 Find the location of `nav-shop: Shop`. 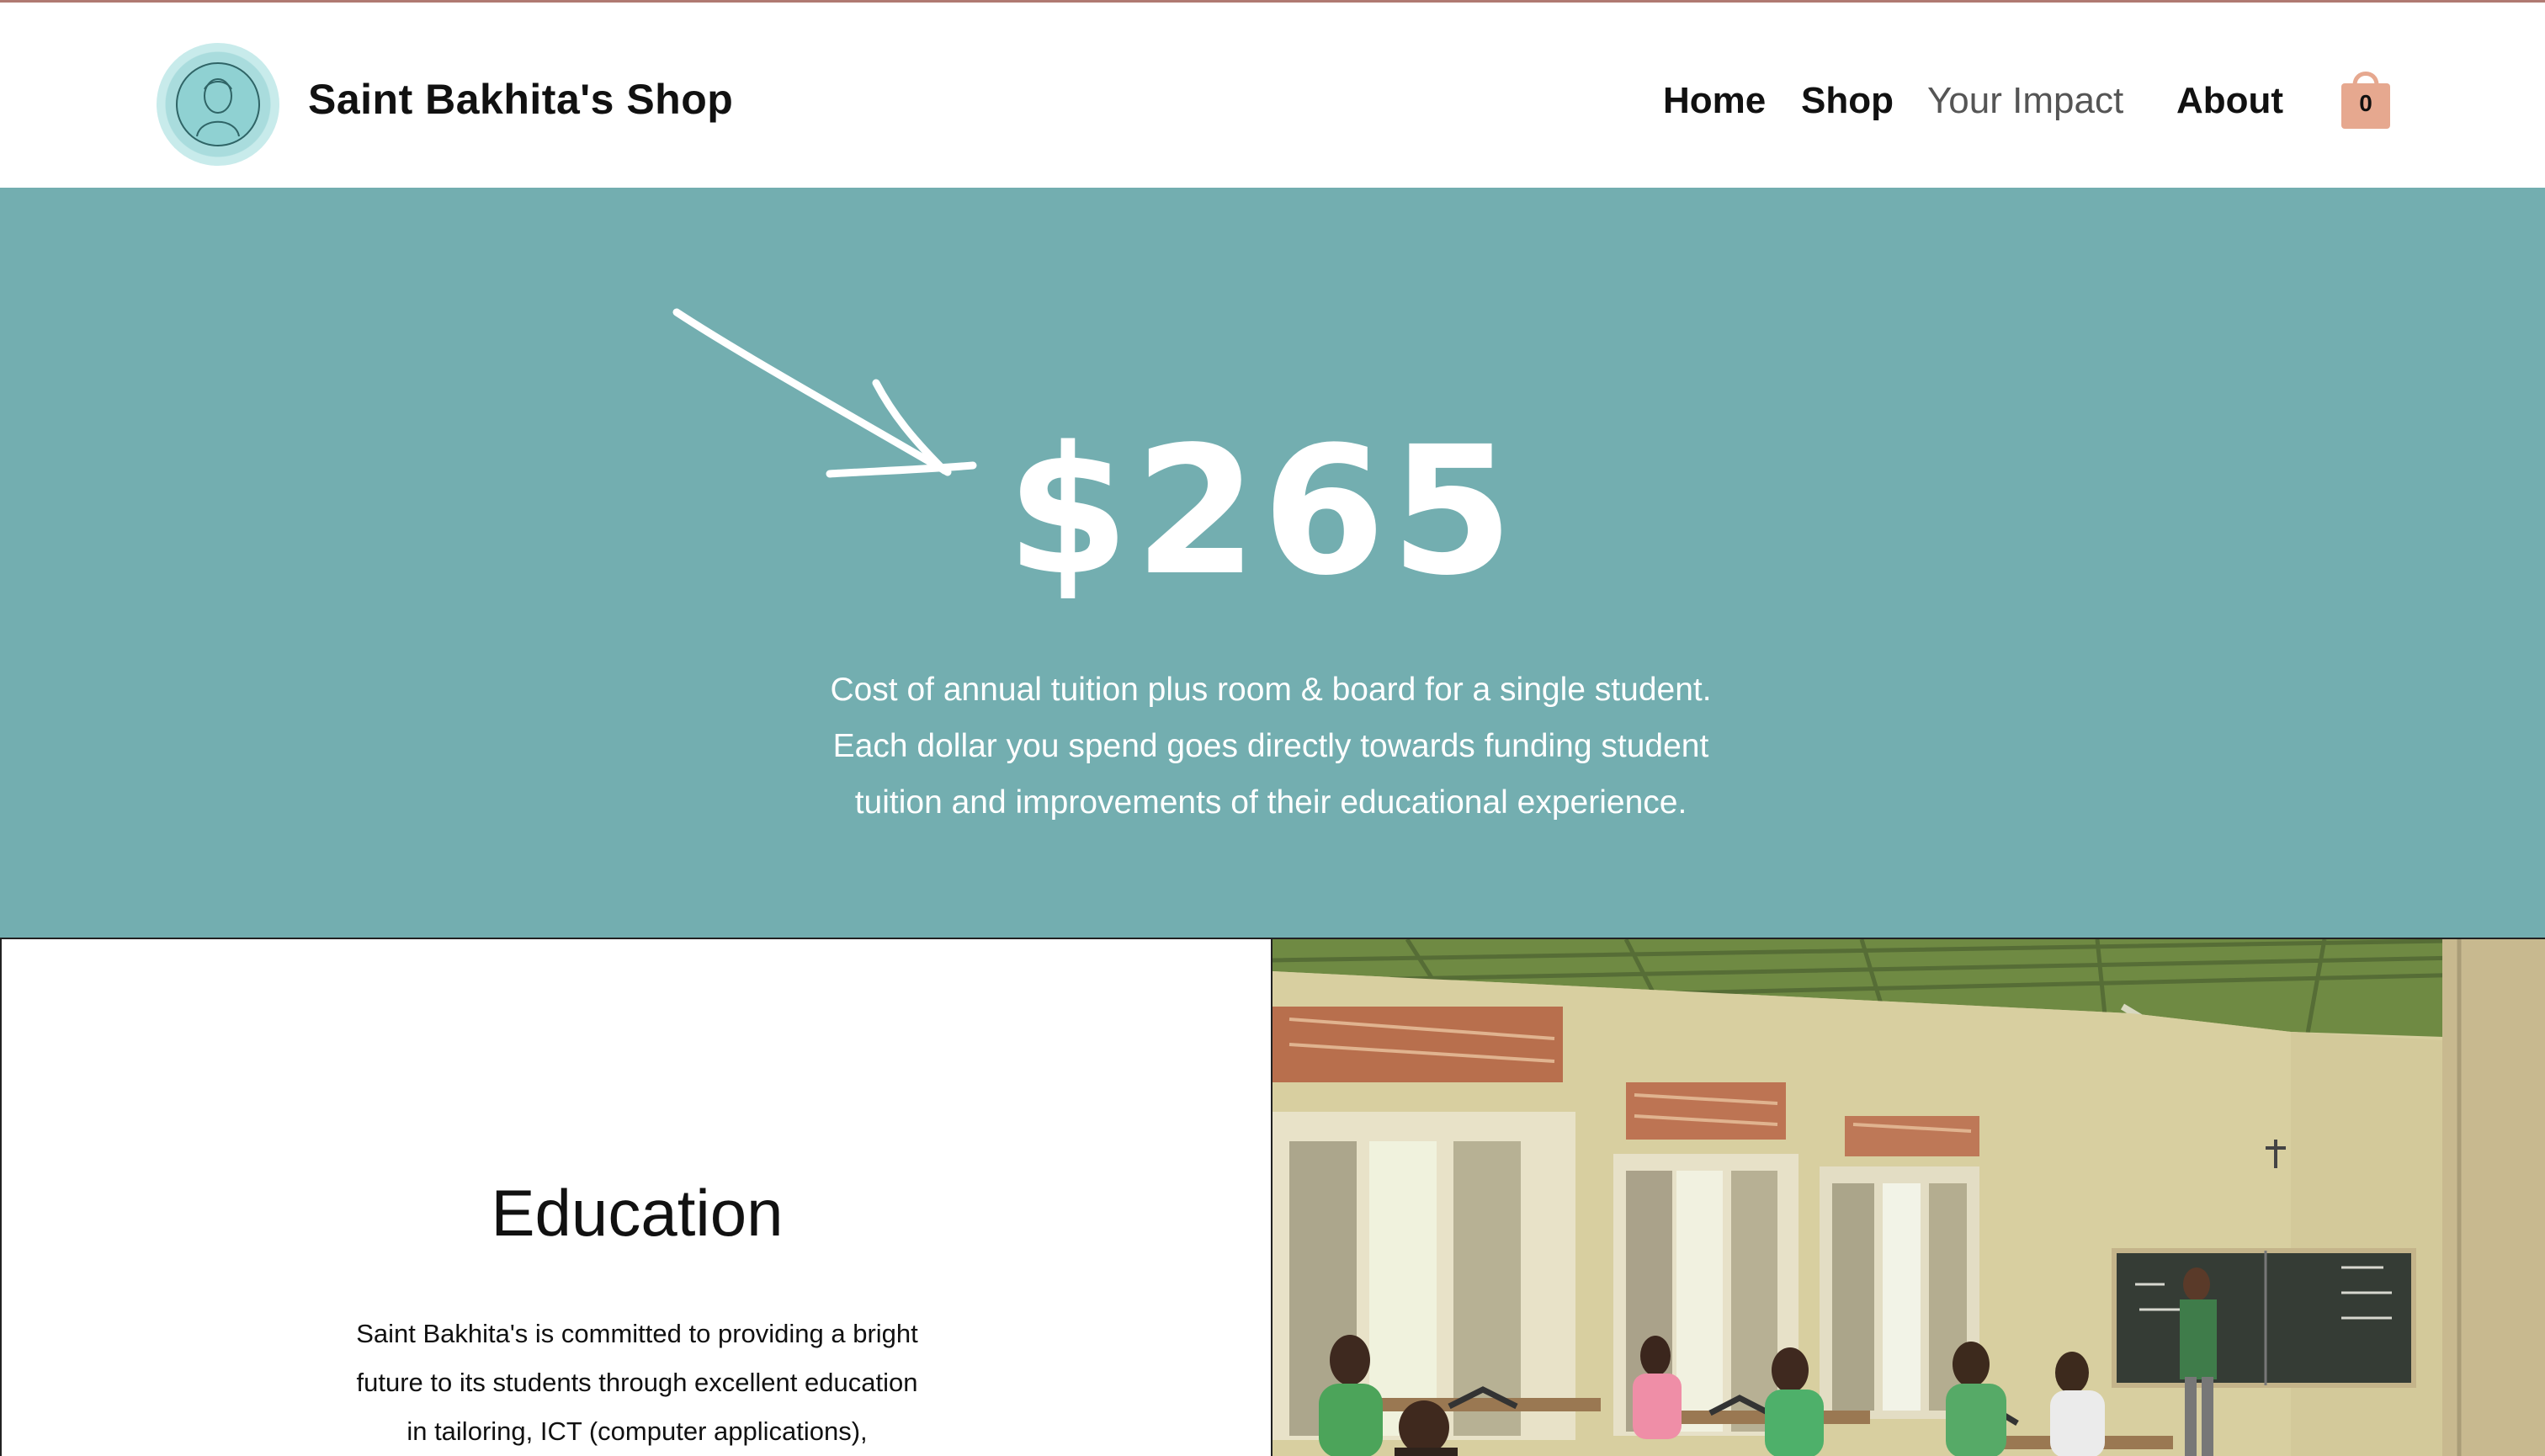

nav-shop: Shop is located at coordinates (1848, 101).